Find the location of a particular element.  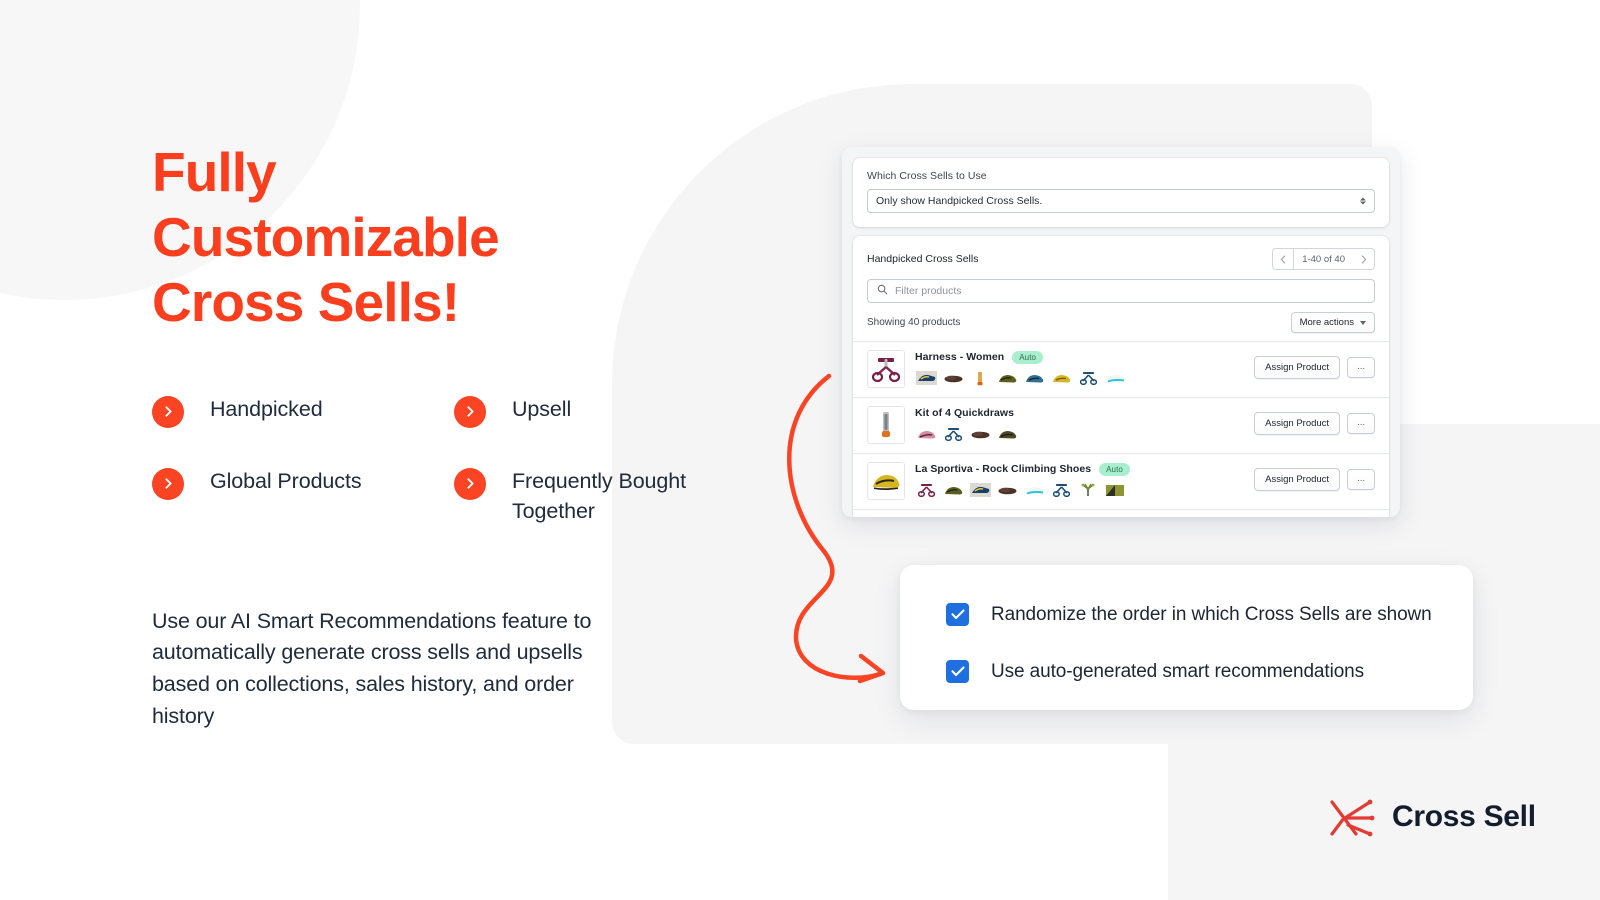

filter-products-input: Filter products is located at coordinates (1121, 291).